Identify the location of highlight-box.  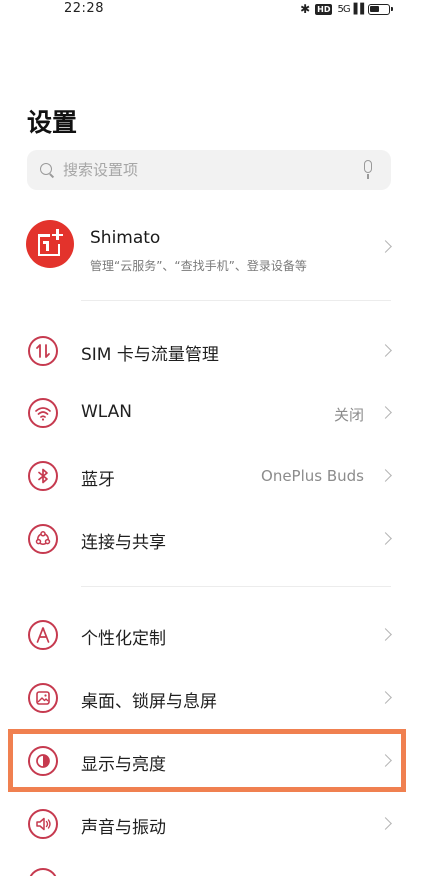
(207, 760).